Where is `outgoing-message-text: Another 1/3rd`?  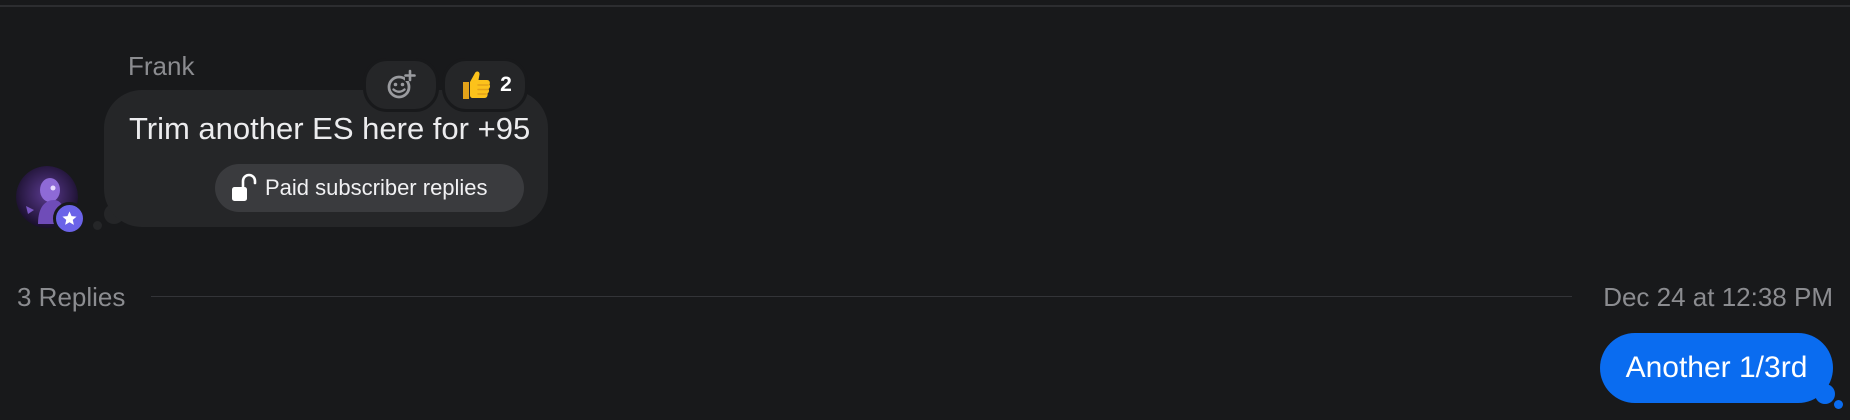 outgoing-message-text: Another 1/3rd is located at coordinates (1716, 367).